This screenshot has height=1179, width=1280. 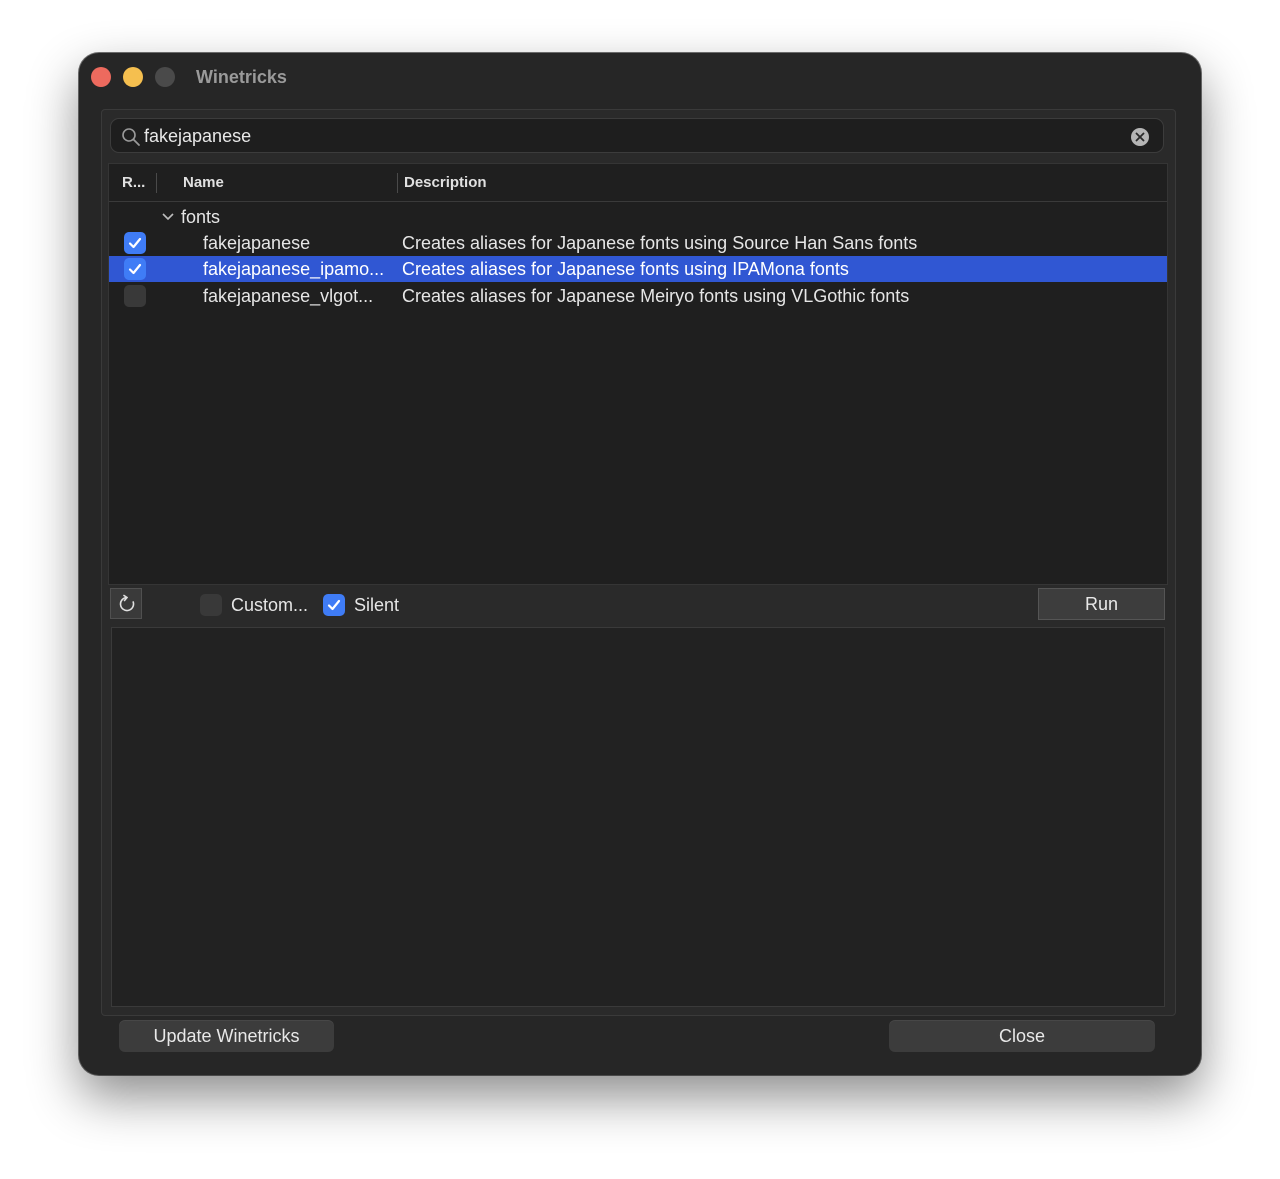 I want to click on chevron-down-icon, so click(x=168, y=217).